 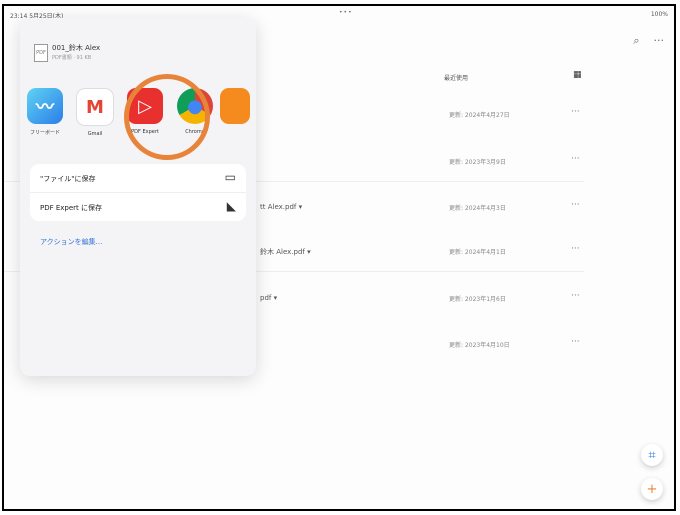 What do you see at coordinates (138, 178) in the screenshot?
I see `save-to-files-action: "ファイル"に保存 ▭` at bounding box center [138, 178].